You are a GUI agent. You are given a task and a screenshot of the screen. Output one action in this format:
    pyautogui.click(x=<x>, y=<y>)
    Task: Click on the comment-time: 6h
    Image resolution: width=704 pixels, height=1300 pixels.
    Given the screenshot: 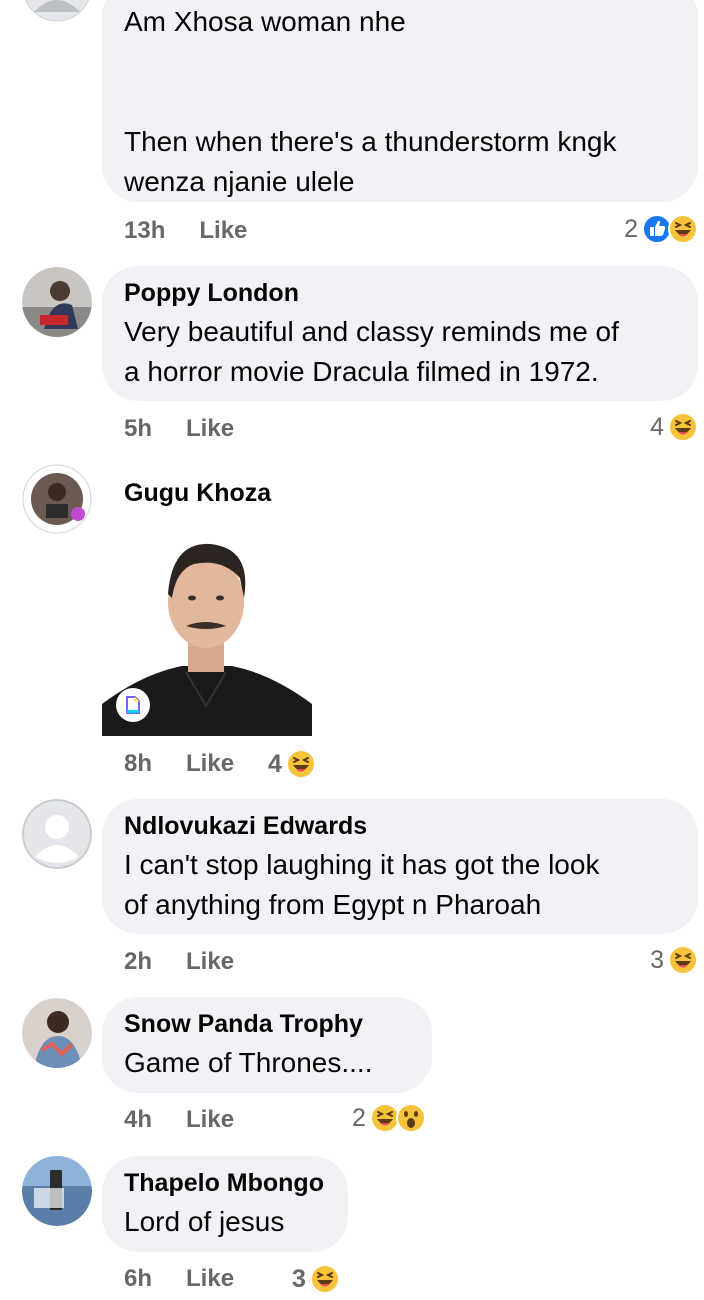 What is the action you would take?
    pyautogui.click(x=138, y=1279)
    